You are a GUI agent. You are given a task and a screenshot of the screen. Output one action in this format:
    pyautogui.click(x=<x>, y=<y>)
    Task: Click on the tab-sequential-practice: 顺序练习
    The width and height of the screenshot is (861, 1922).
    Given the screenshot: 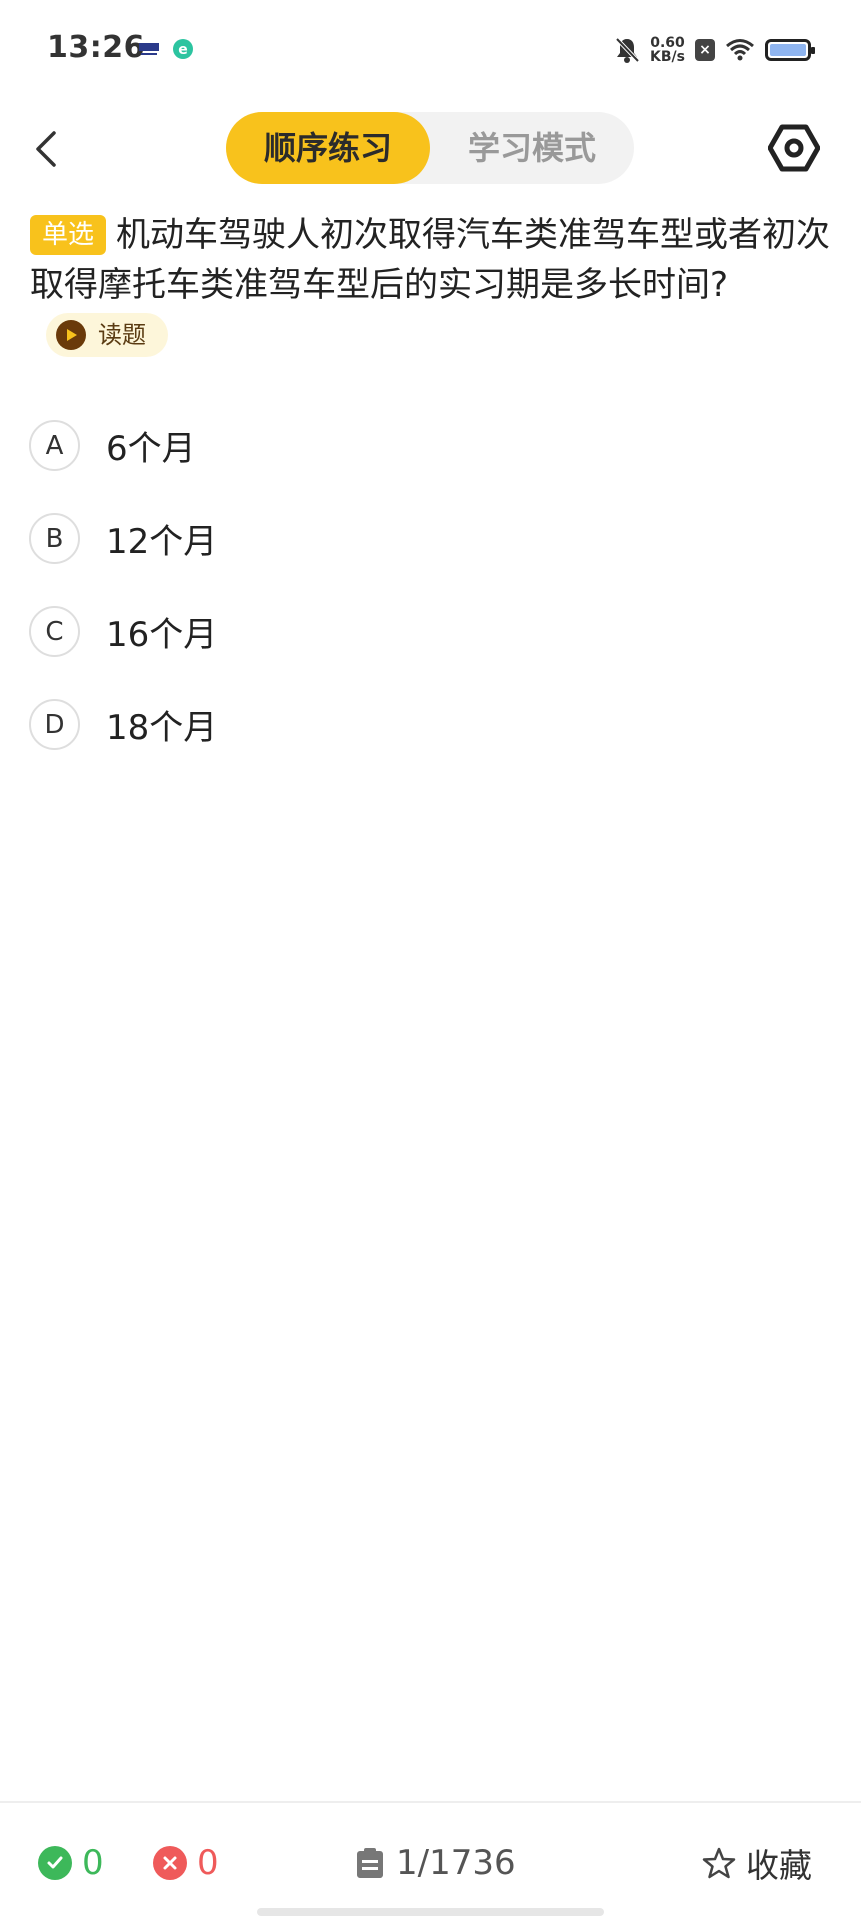 What is the action you would take?
    pyautogui.click(x=328, y=148)
    